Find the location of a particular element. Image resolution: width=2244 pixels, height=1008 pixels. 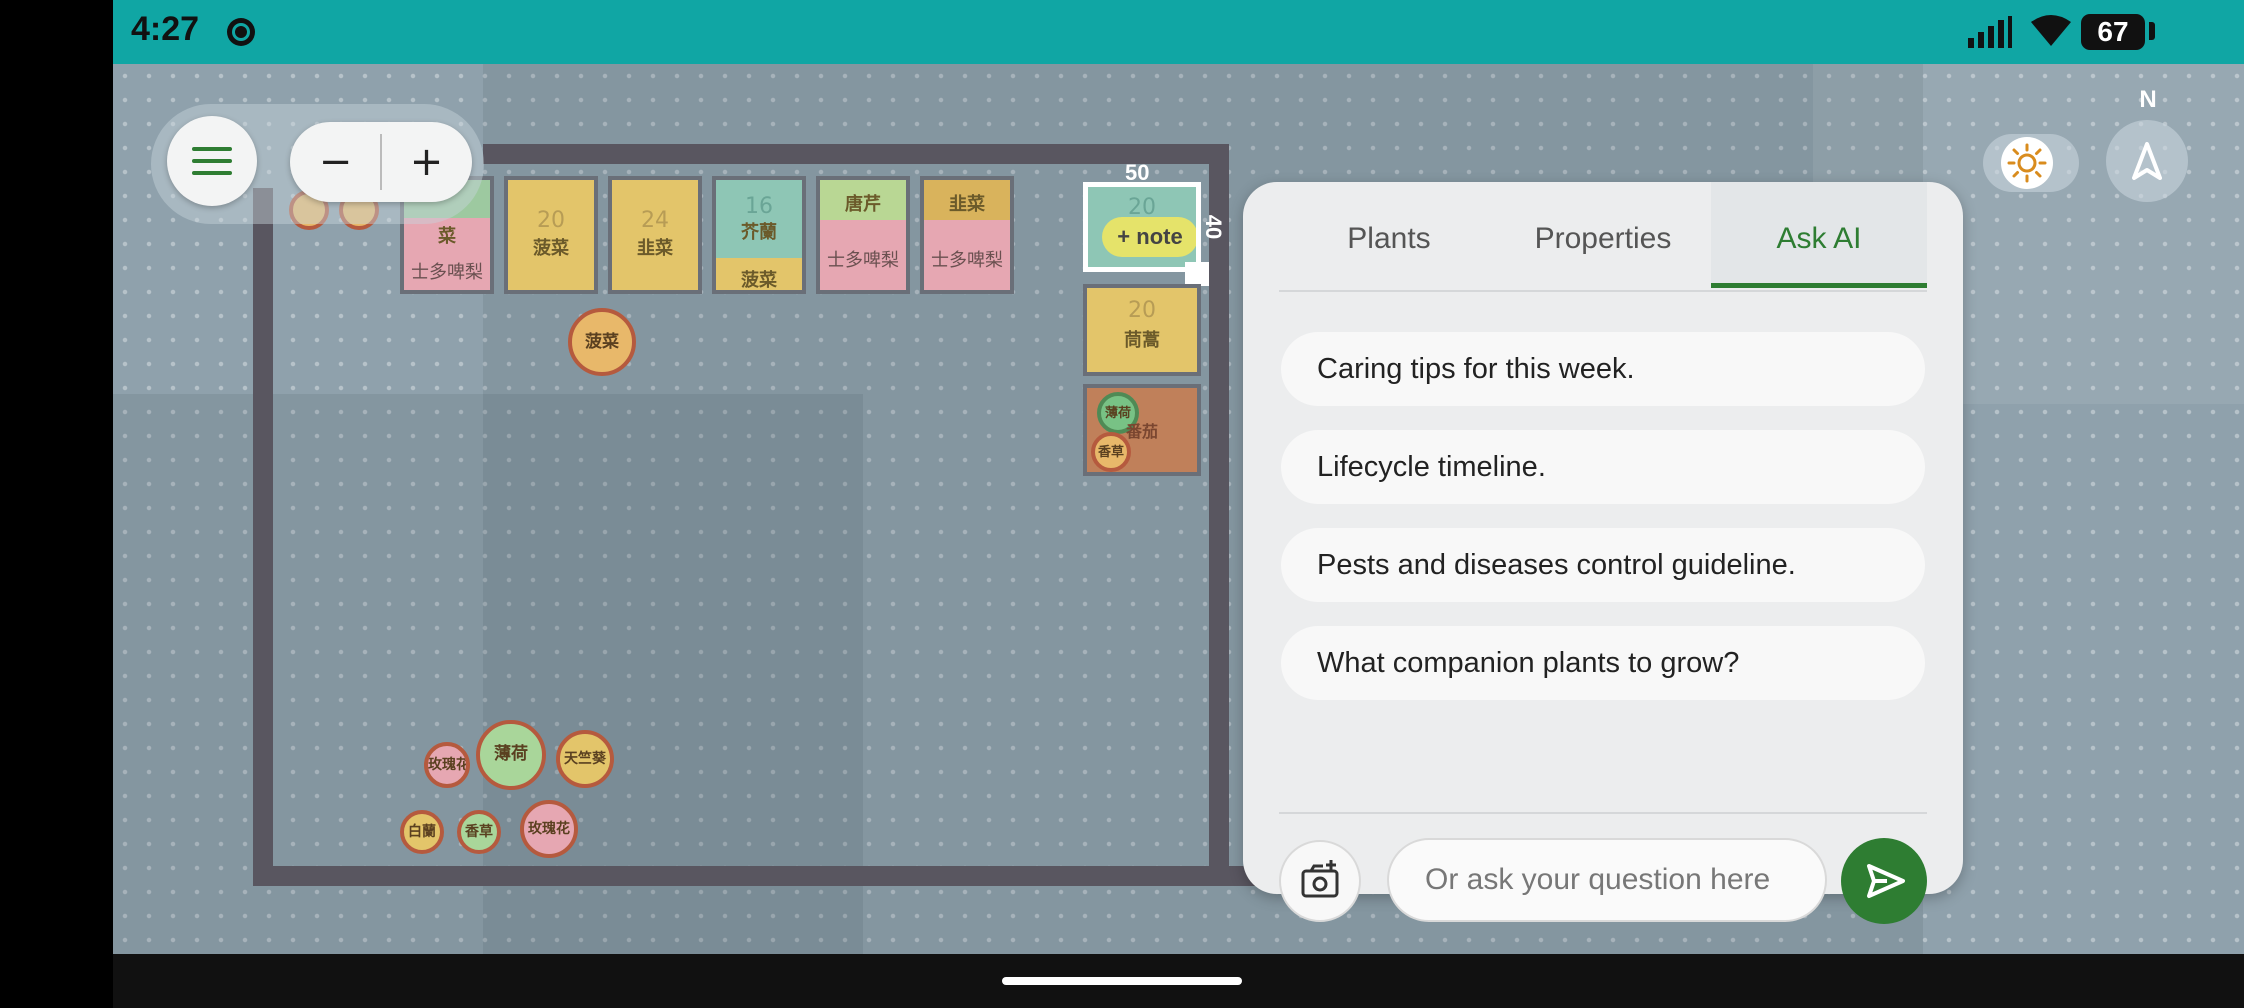

panel-tabs: Plants Properties Ask AI is located at coordinates (1603, 237).